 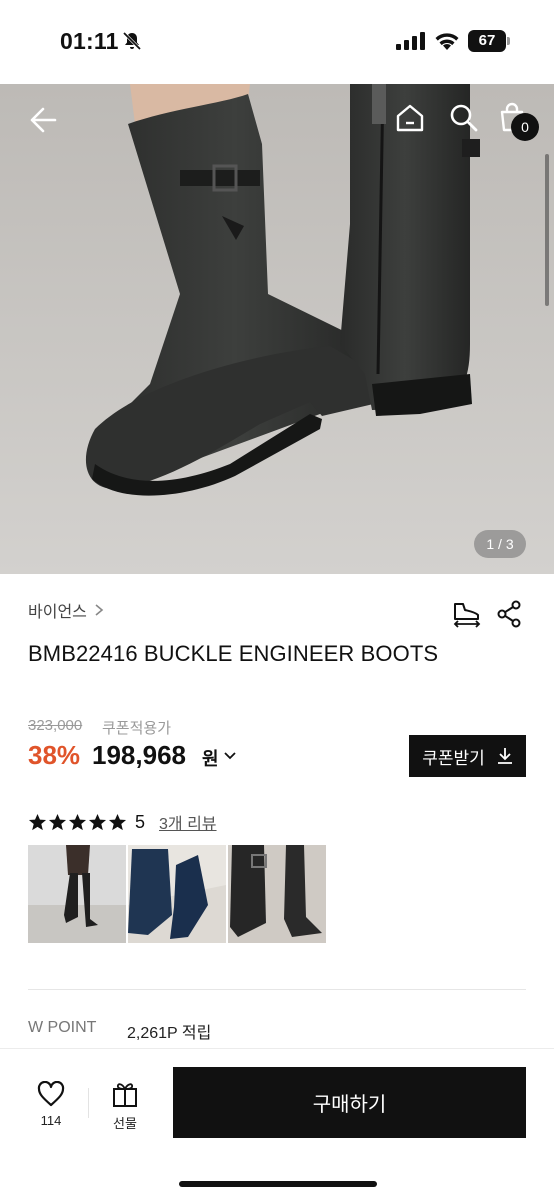 I want to click on battery-icon: 67, so click(x=489, y=41).